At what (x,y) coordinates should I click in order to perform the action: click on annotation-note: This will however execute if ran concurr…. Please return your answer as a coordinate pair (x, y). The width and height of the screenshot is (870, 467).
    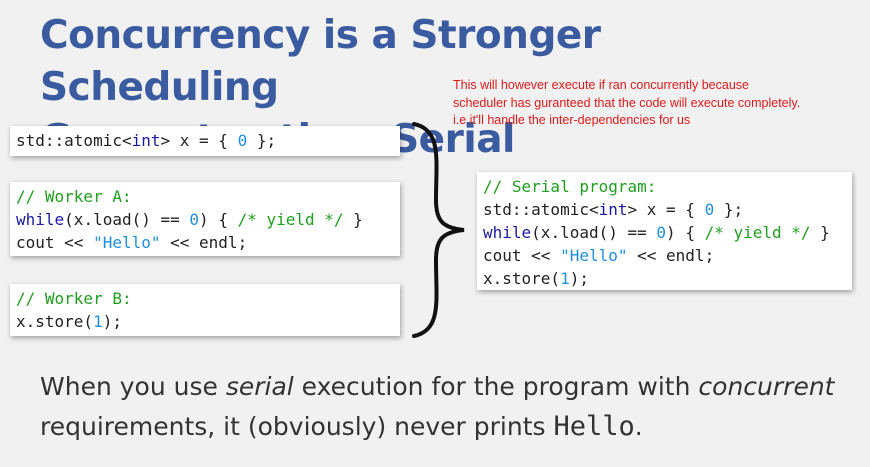
    Looking at the image, I should click on (658, 103).